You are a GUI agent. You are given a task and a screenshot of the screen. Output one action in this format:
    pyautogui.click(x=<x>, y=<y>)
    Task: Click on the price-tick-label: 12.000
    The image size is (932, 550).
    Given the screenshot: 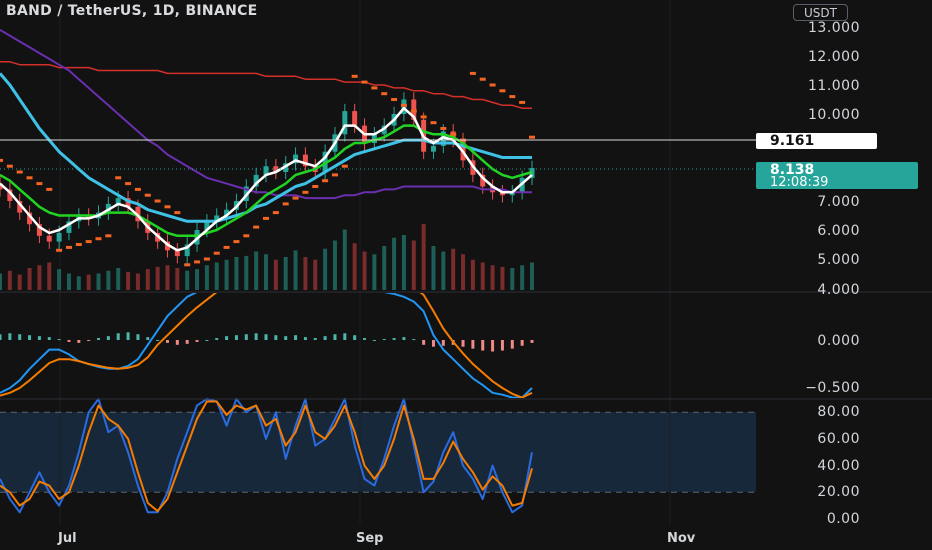 What is the action you would take?
    pyautogui.click(x=834, y=57)
    